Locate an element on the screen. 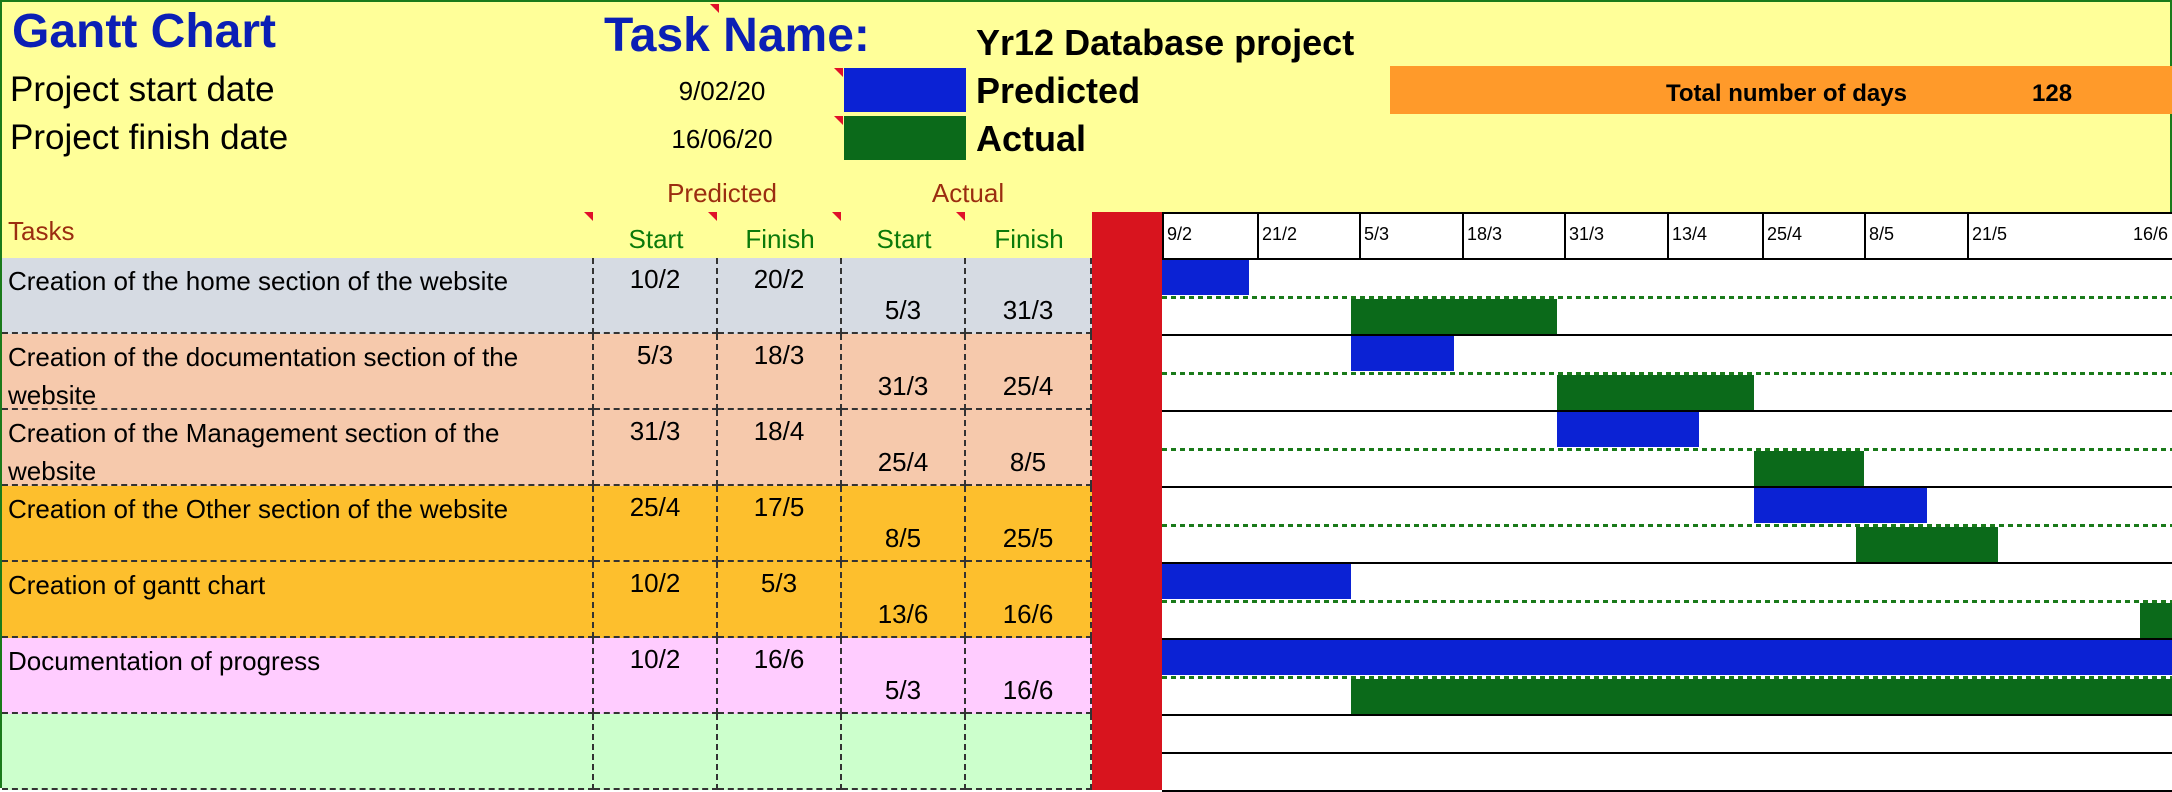  actual-finish-cell: 8/5 is located at coordinates (1029, 448).